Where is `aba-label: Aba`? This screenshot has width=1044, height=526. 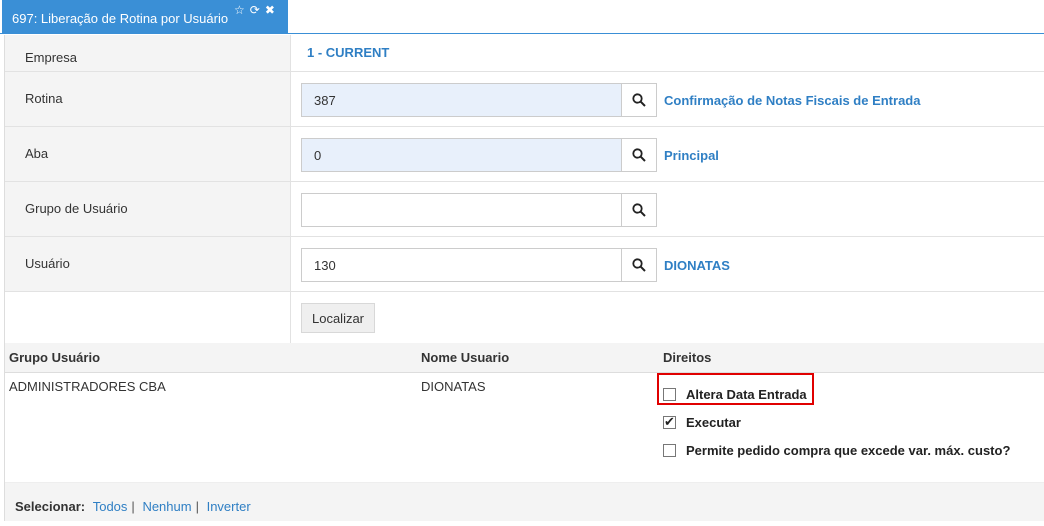 aba-label: Aba is located at coordinates (37, 153).